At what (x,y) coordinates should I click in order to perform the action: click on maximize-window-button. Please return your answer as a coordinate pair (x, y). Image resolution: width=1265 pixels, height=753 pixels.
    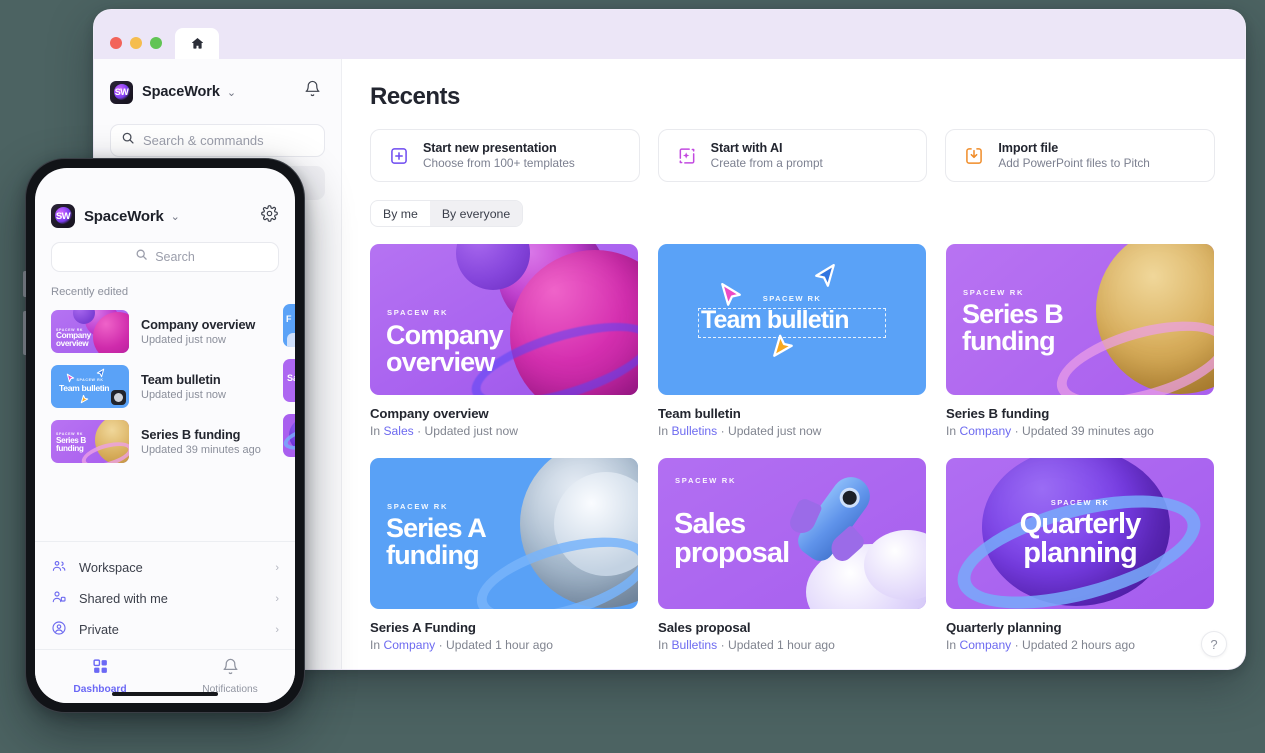
    Looking at the image, I should click on (156, 43).